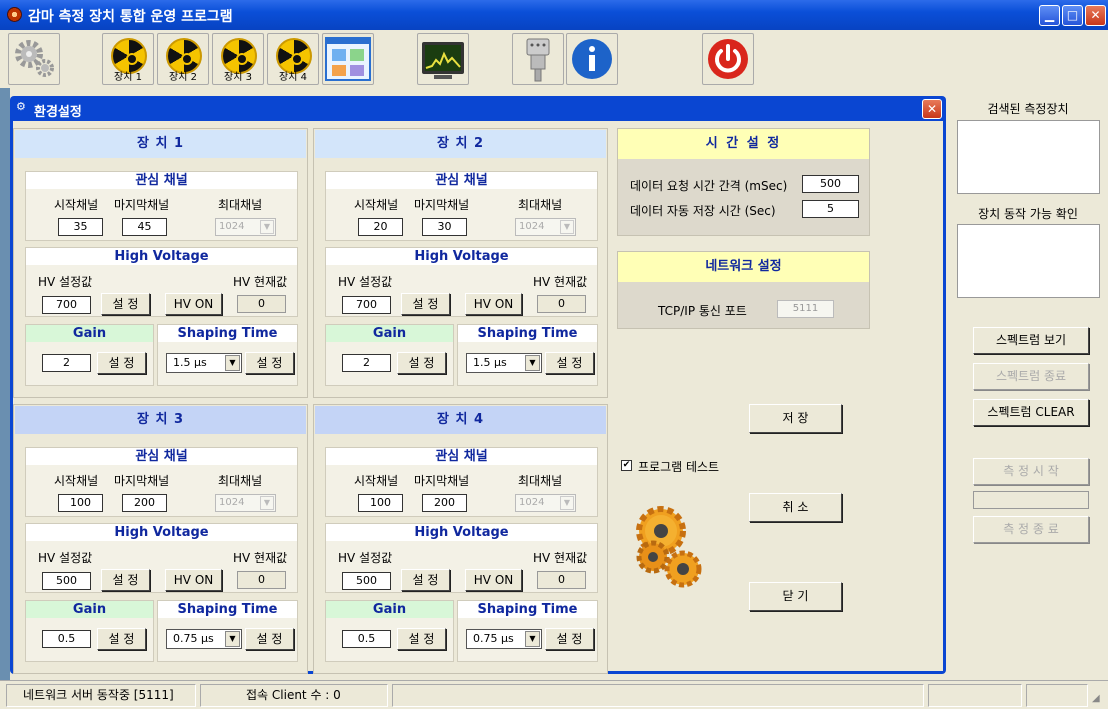  I want to click on spectrum-monitor-button, so click(443, 59).